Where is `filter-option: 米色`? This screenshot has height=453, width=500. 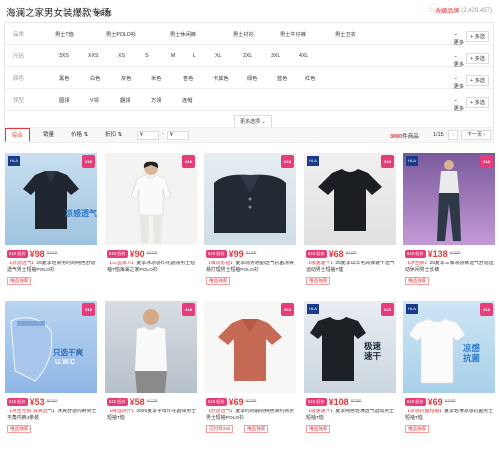
filter-option: 米色 is located at coordinates (156, 78).